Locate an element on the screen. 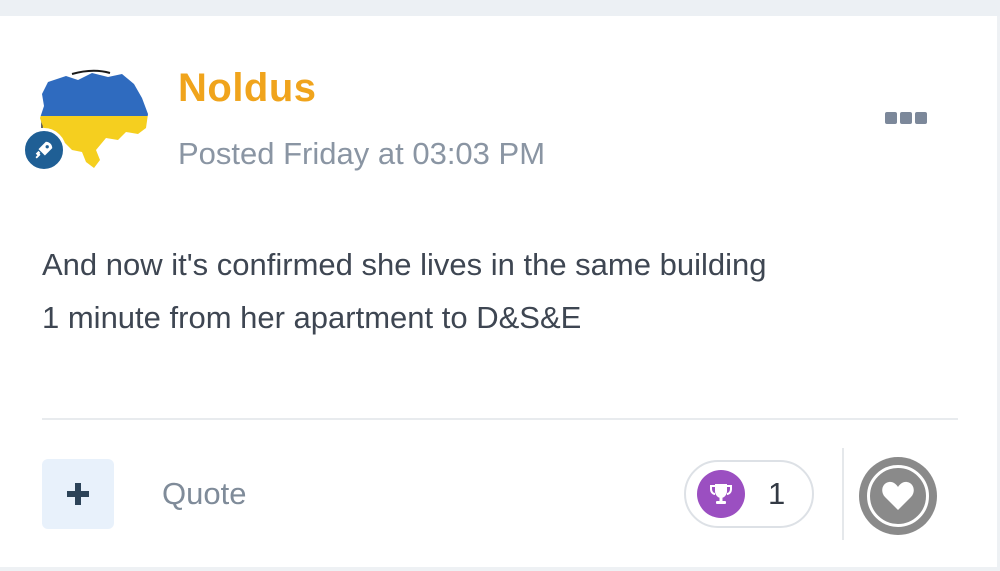  rank-badge is located at coordinates (44, 150).